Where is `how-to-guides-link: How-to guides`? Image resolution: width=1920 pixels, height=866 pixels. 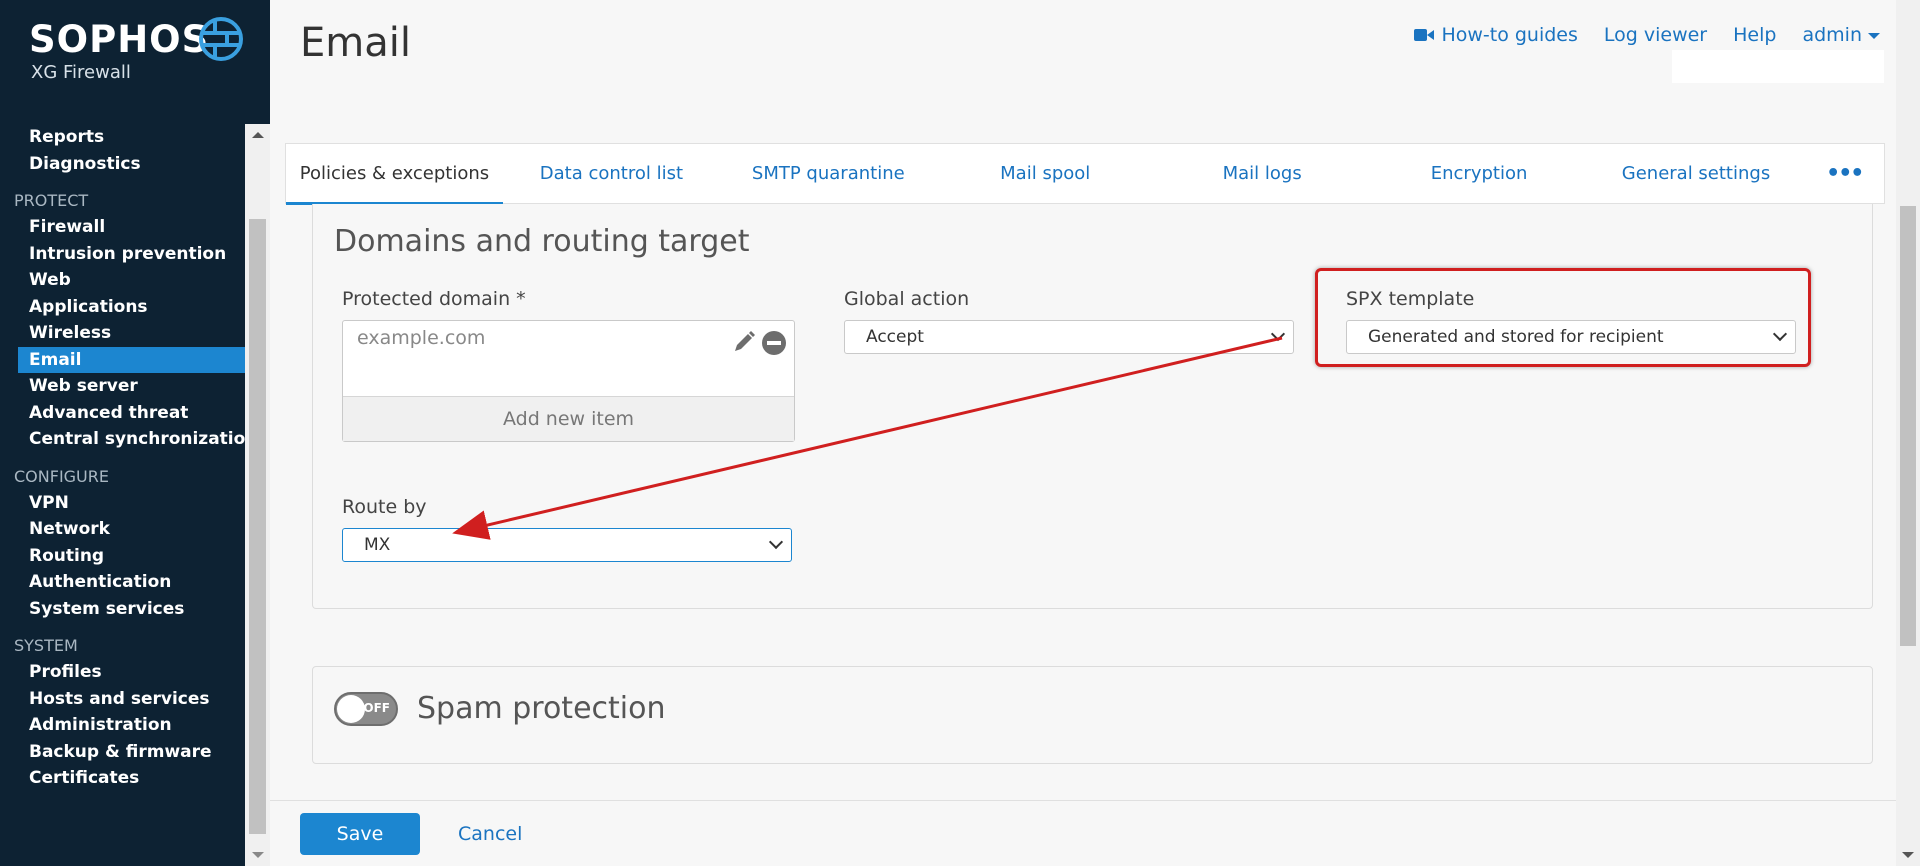 how-to-guides-link: How-to guides is located at coordinates (1496, 35).